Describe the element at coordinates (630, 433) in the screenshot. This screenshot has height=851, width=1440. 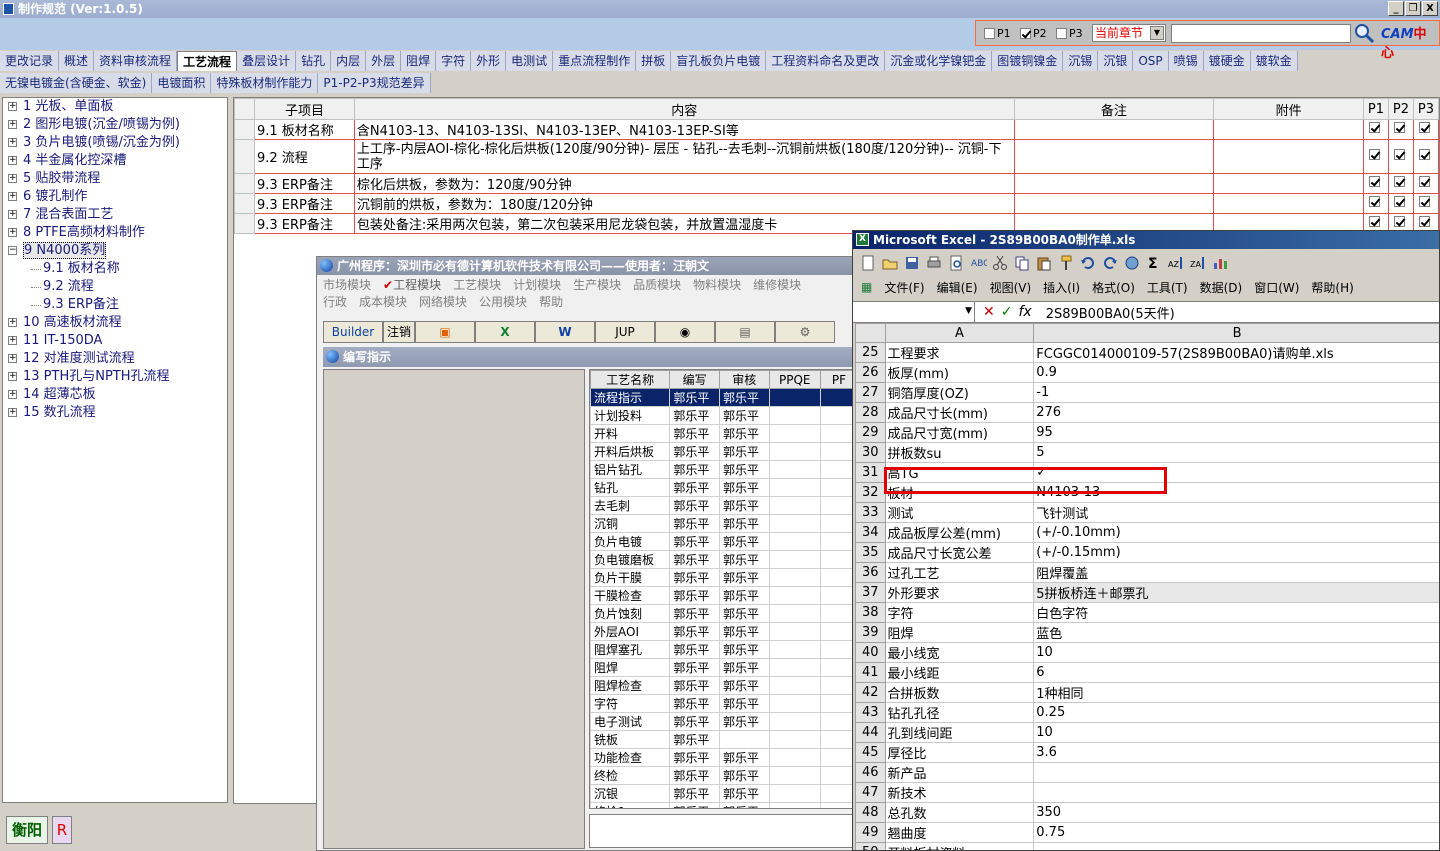
I see `process-name: 开料` at that location.